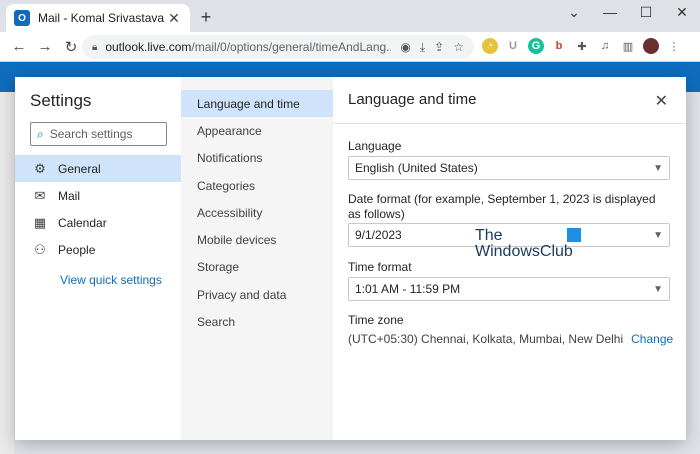 The image size is (700, 454). Describe the element at coordinates (524, 251) in the screenshot. I see `watermark-line2: WindowsClub` at that location.